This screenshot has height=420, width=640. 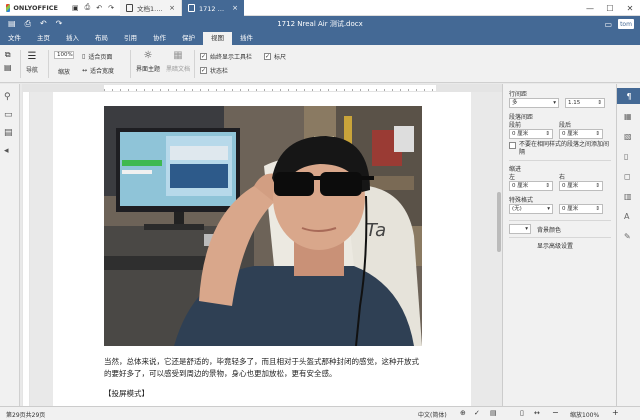 I want to click on redo-icon: ↷, so click(x=111, y=8).